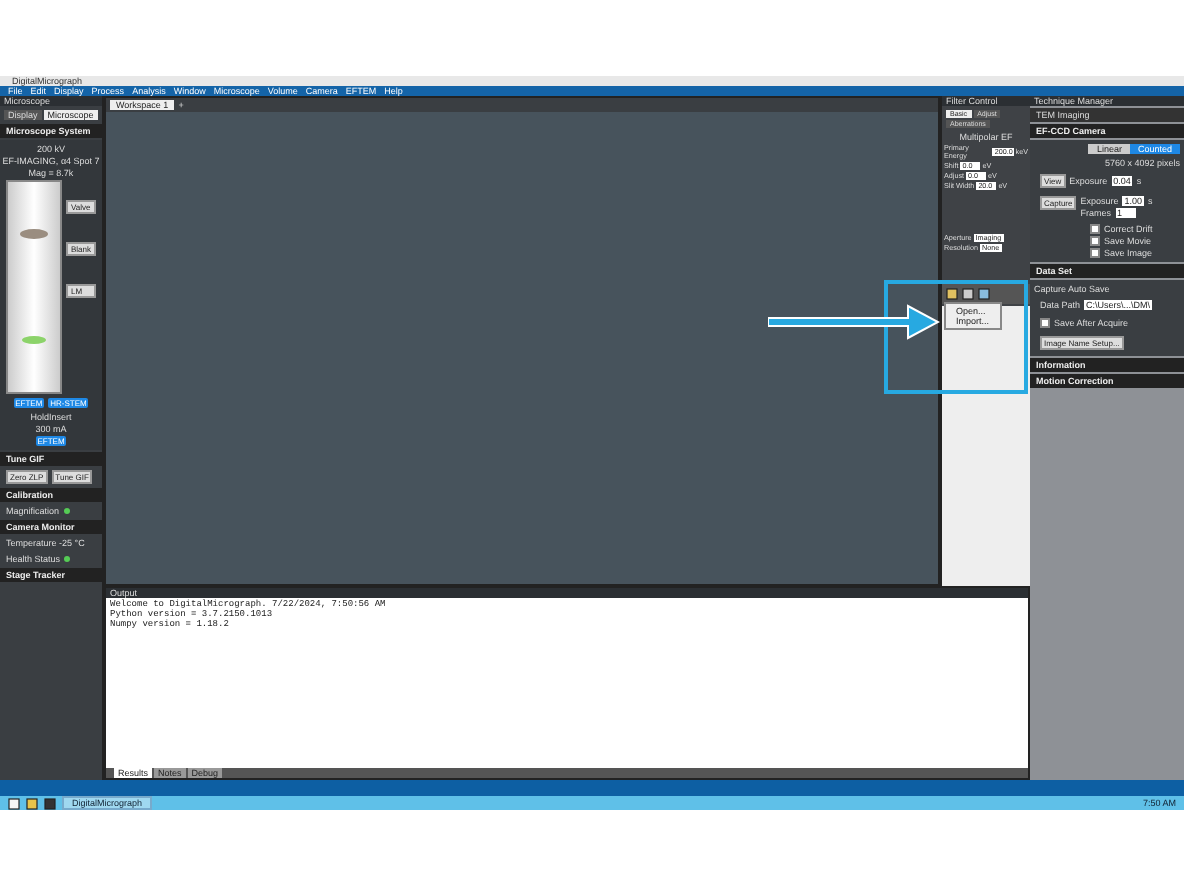  I want to click on highlight-frame, so click(956, 337).